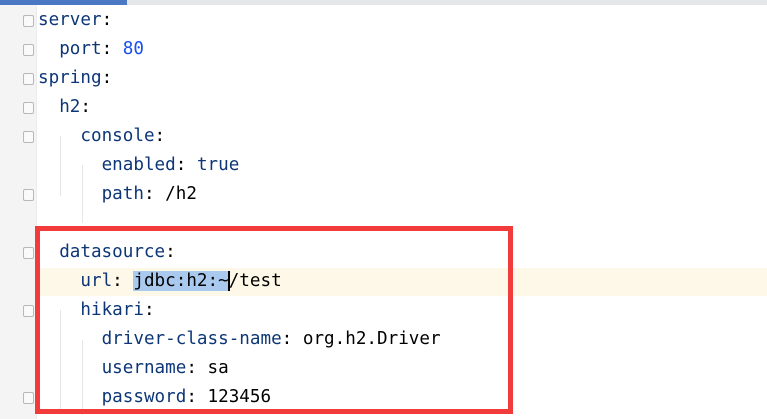 The width and height of the screenshot is (767, 419). What do you see at coordinates (133, 49) in the screenshot?
I see `yaml-value: 80` at bounding box center [133, 49].